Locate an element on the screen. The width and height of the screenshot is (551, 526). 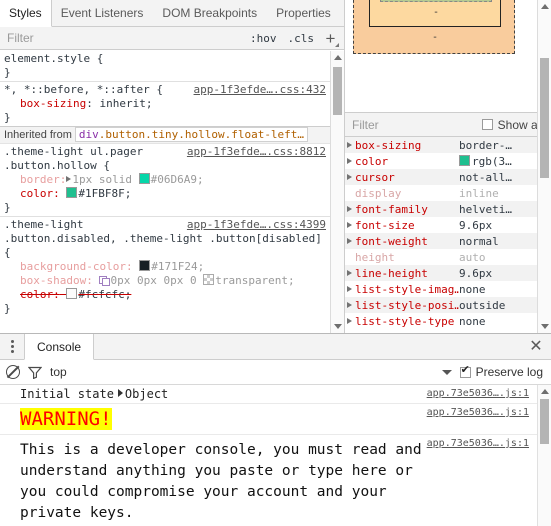
rule-selector-line2: .button.hollow { is located at coordinates (57, 165).